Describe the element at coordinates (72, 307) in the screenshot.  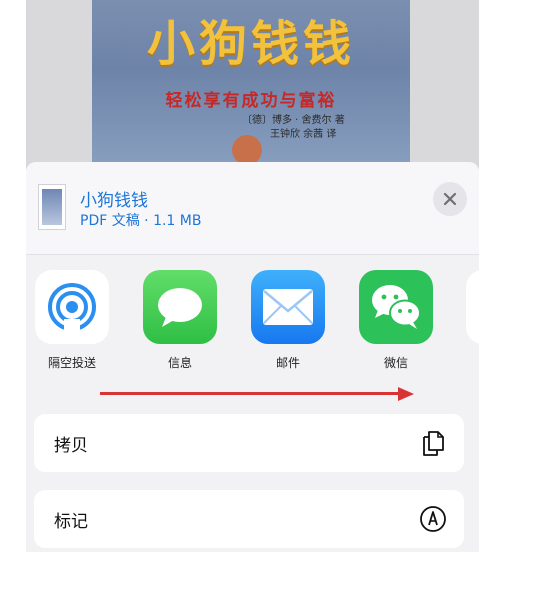
I see `airdrop-icon` at that location.